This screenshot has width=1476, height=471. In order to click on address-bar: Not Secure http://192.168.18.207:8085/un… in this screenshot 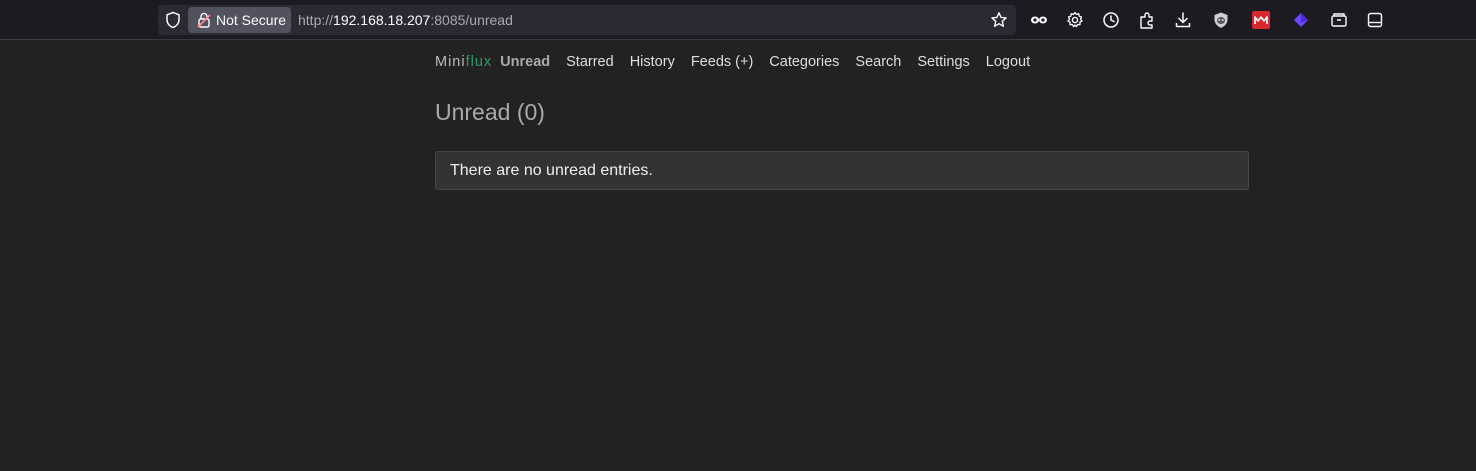, I will do `click(587, 20)`.